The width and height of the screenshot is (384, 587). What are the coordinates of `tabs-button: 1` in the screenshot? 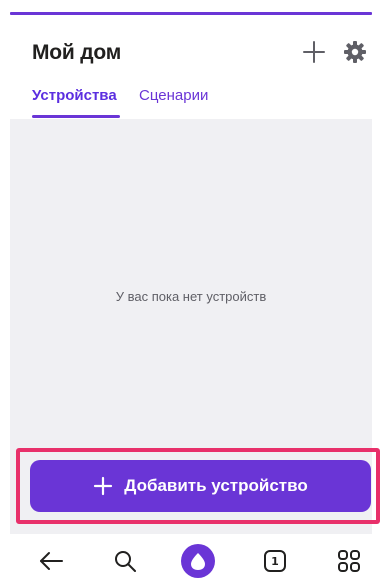 It's located at (275, 561).